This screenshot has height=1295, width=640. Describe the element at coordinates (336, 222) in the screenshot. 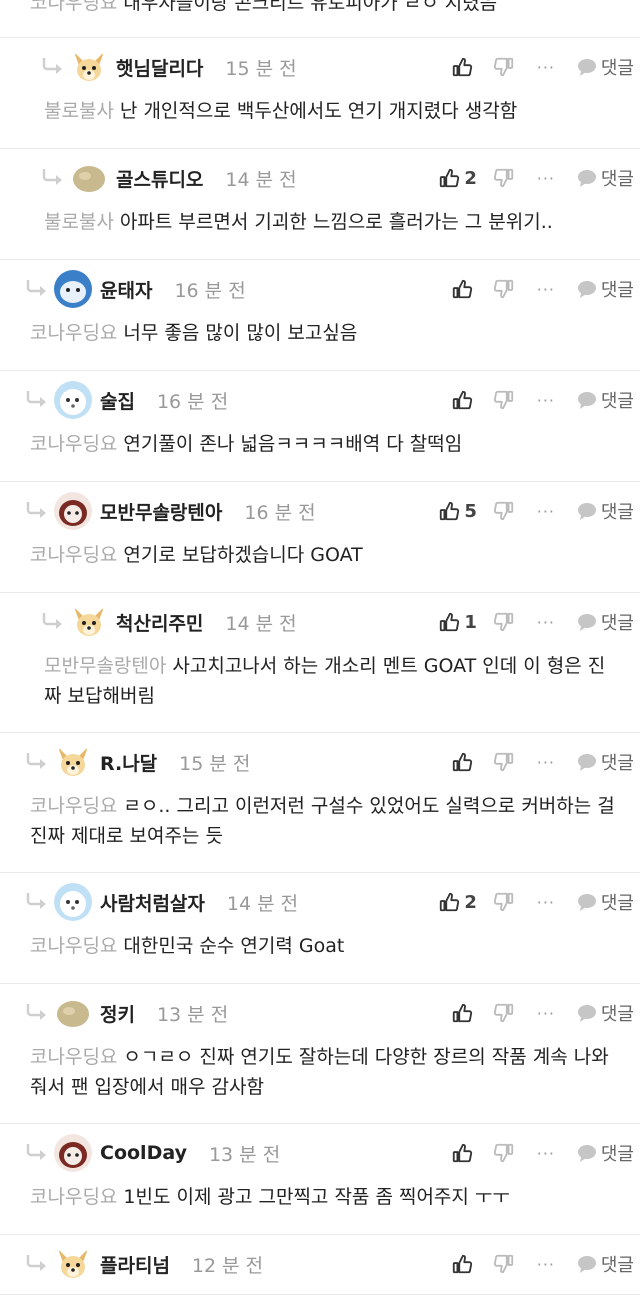

I see `comment-text: 아파트 부르면서 기괴한 느낌으로 흘러가는 그 분위기..` at that location.